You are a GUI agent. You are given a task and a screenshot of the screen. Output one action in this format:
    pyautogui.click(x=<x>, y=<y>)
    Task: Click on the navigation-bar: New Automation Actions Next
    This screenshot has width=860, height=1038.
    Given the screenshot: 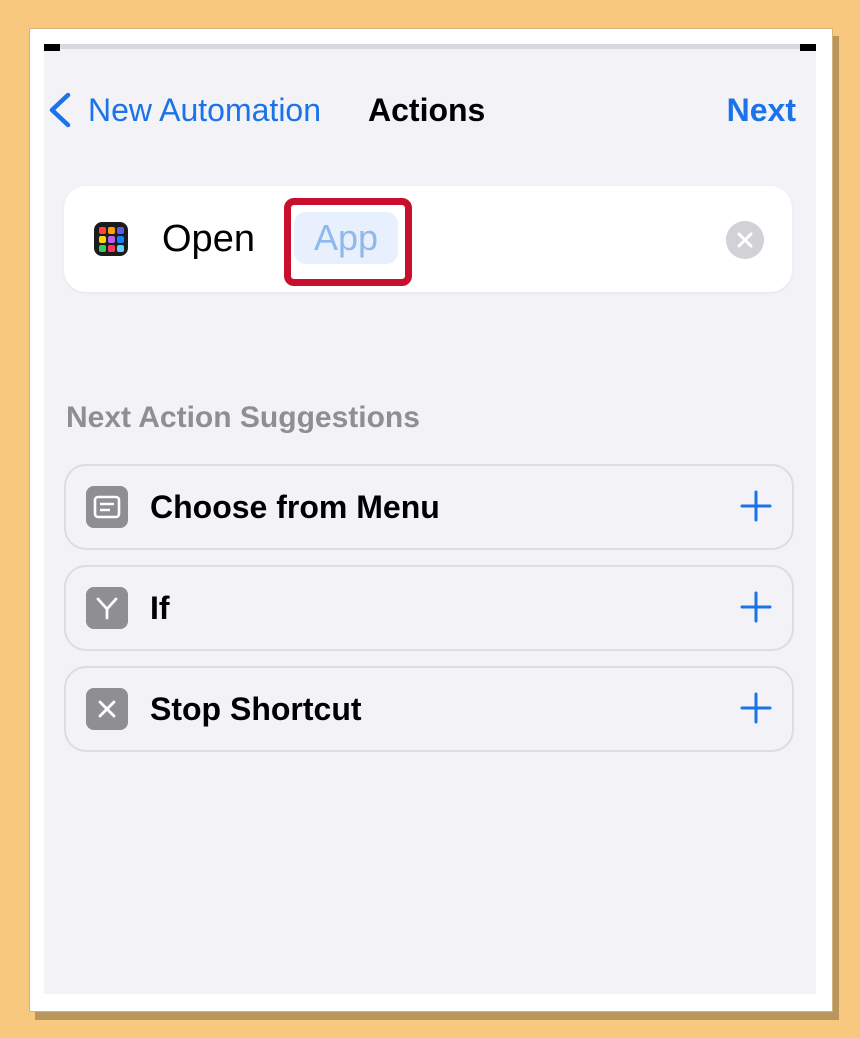 What is the action you would take?
    pyautogui.click(x=430, y=109)
    